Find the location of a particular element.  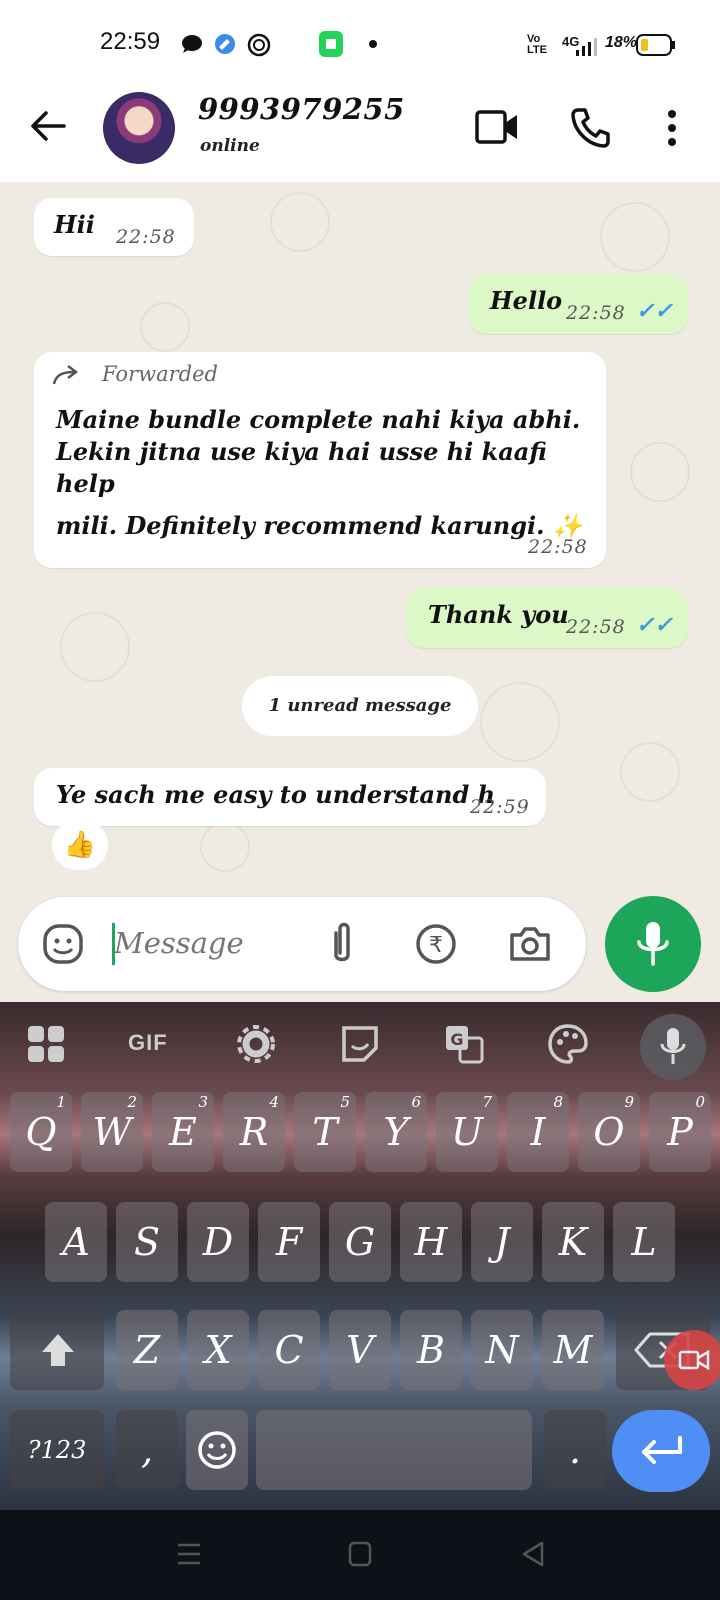

key-h: H is located at coordinates (431, 1242).